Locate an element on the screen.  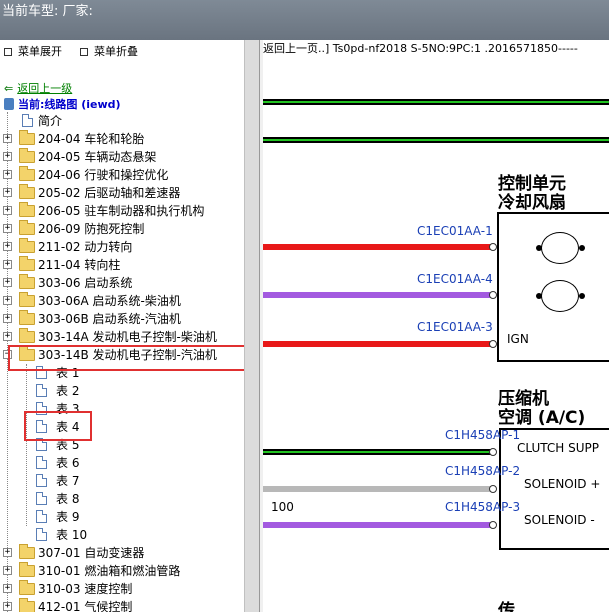
back-link: ⇐ 返回上一级 is located at coordinates (38, 88).